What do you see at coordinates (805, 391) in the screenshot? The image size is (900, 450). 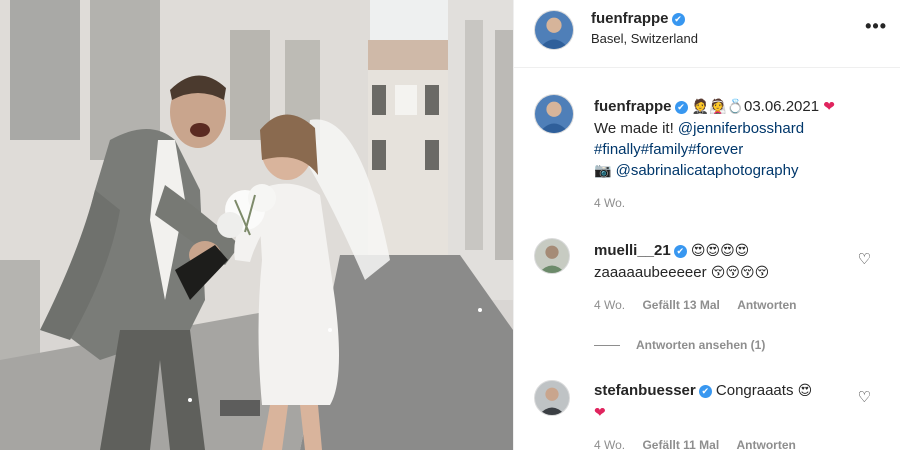 I see `heart-eyes-emoji: 😍` at bounding box center [805, 391].